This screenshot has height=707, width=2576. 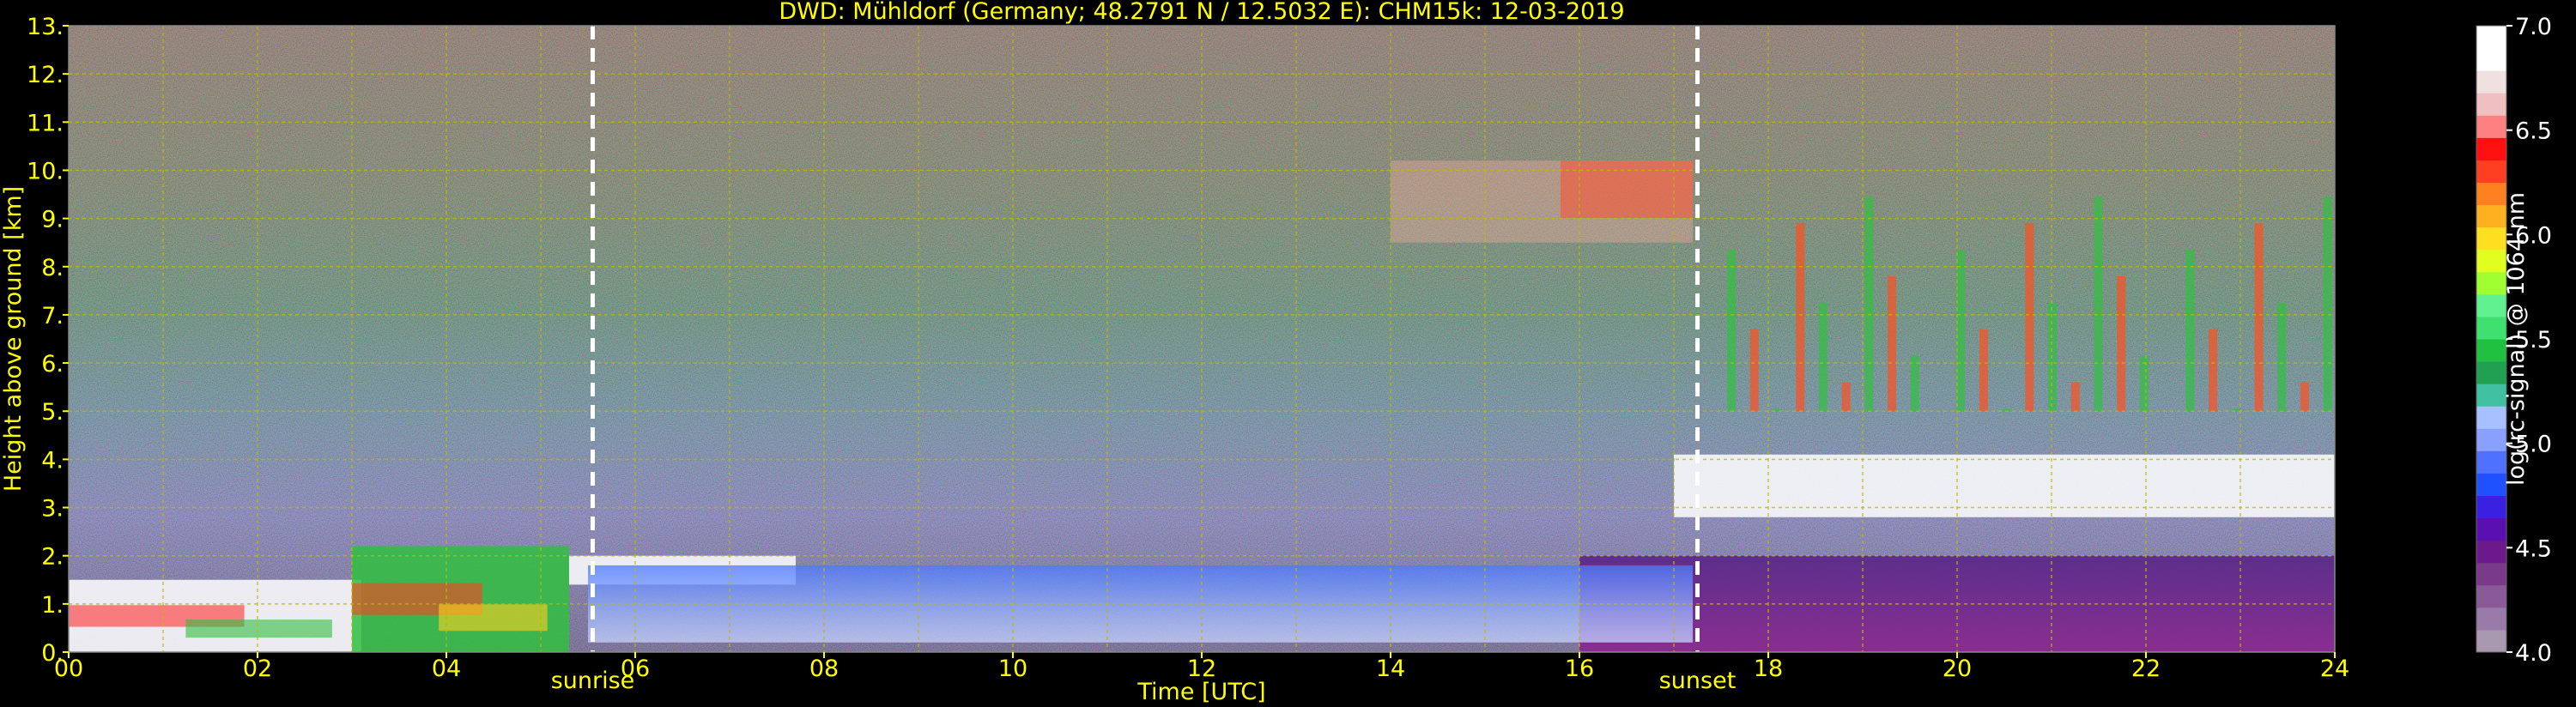 I want to click on y-tick-label: 2., so click(x=52, y=558).